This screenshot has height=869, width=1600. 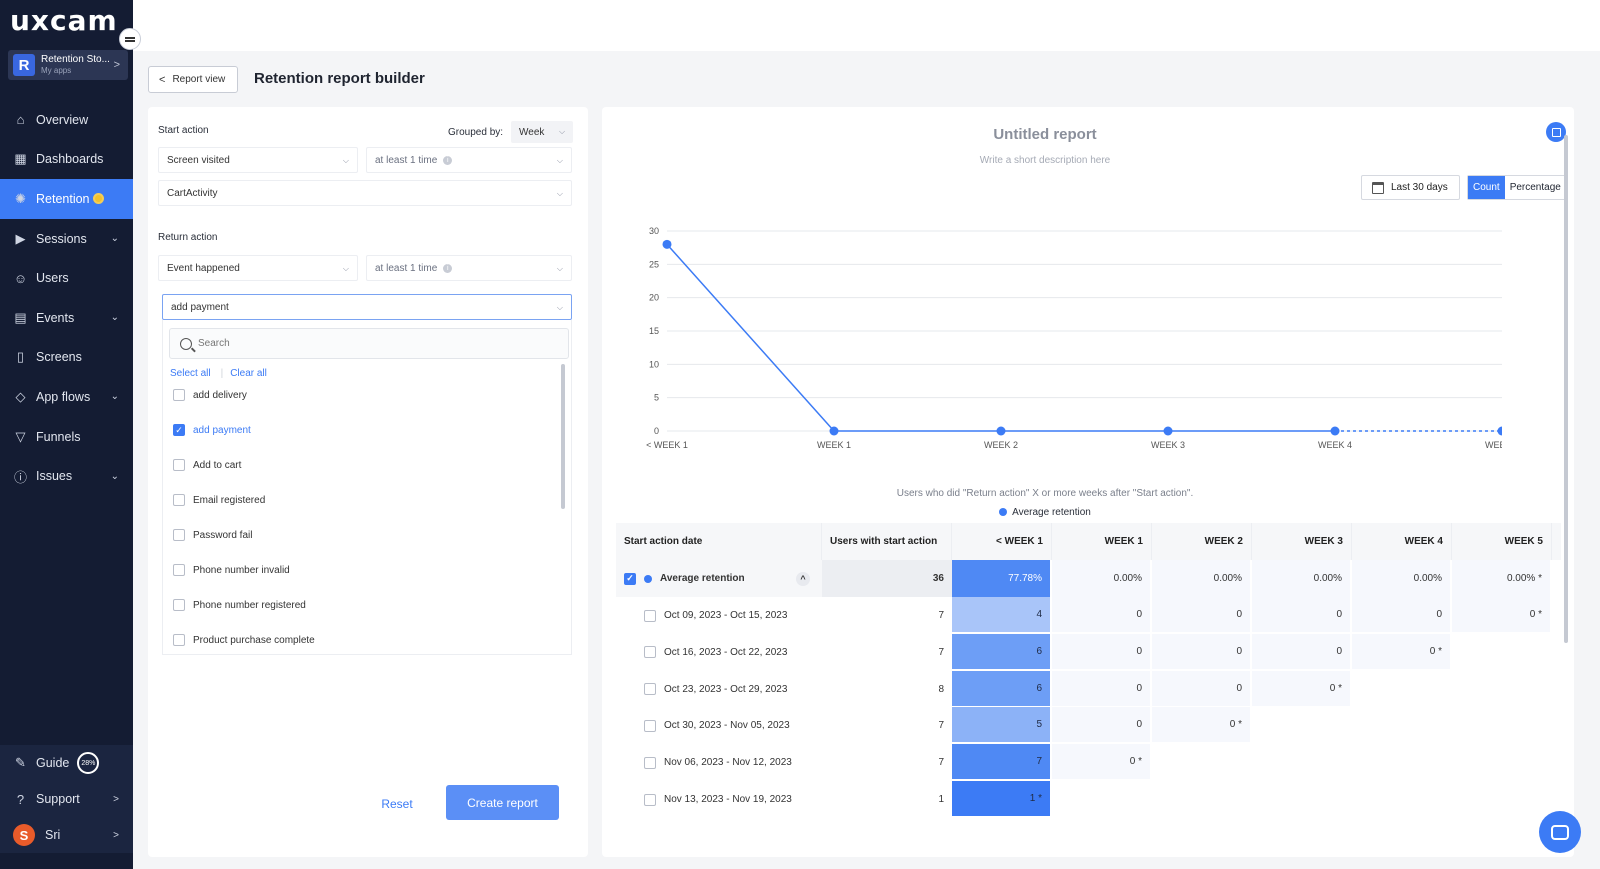 I want to click on toggle-percentage: Percentage, so click(x=1535, y=187).